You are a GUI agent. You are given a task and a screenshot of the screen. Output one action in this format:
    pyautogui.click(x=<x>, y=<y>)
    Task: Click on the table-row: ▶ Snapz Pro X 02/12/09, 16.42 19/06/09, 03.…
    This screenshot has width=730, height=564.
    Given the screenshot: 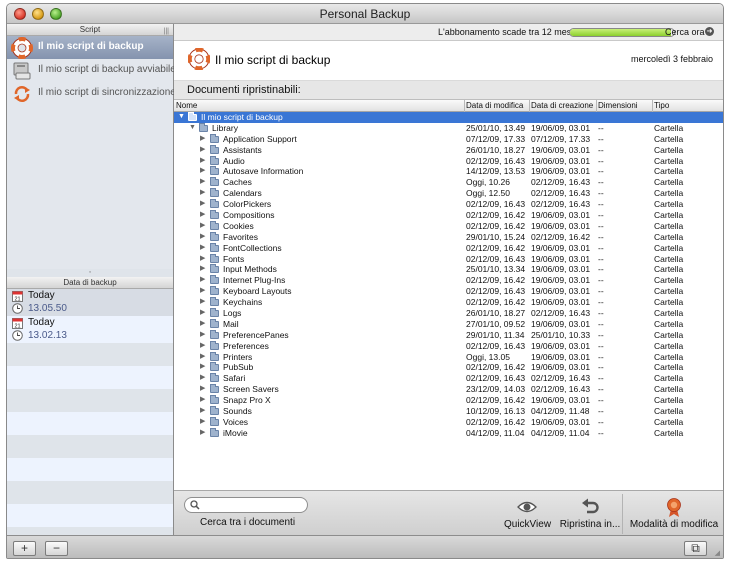 What is the action you would take?
    pyautogui.click(x=448, y=400)
    